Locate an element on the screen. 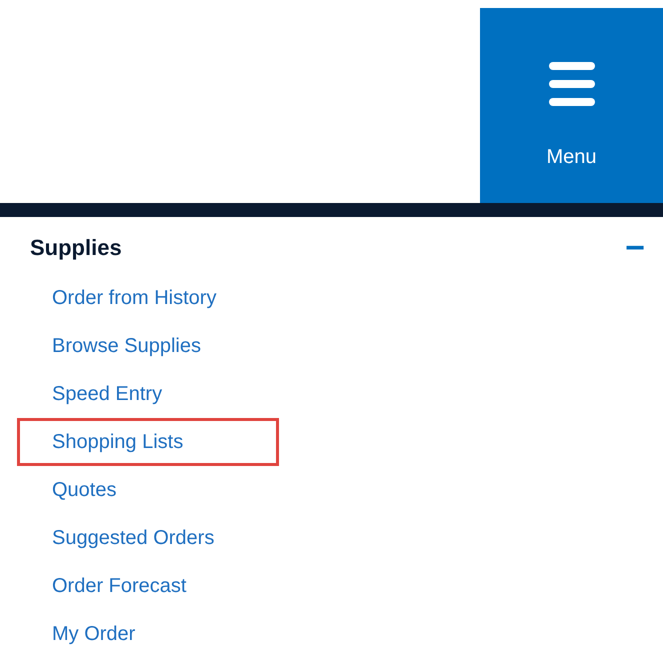  section-title: Supplies is located at coordinates (76, 248).